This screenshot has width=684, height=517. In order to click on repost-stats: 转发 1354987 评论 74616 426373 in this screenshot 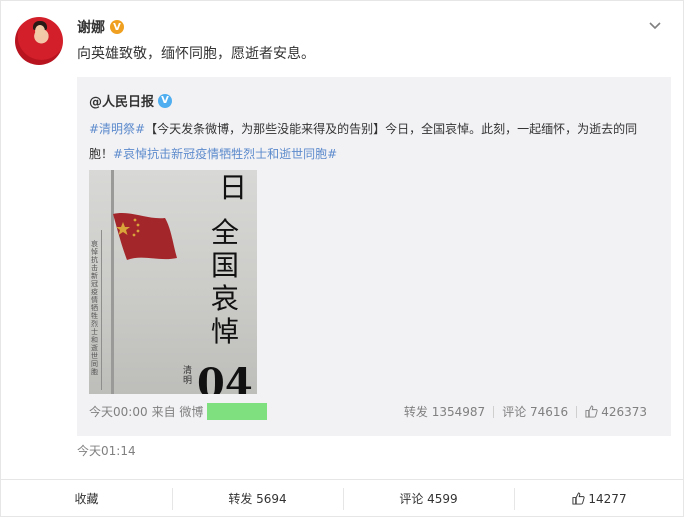, I will do `click(525, 411)`.